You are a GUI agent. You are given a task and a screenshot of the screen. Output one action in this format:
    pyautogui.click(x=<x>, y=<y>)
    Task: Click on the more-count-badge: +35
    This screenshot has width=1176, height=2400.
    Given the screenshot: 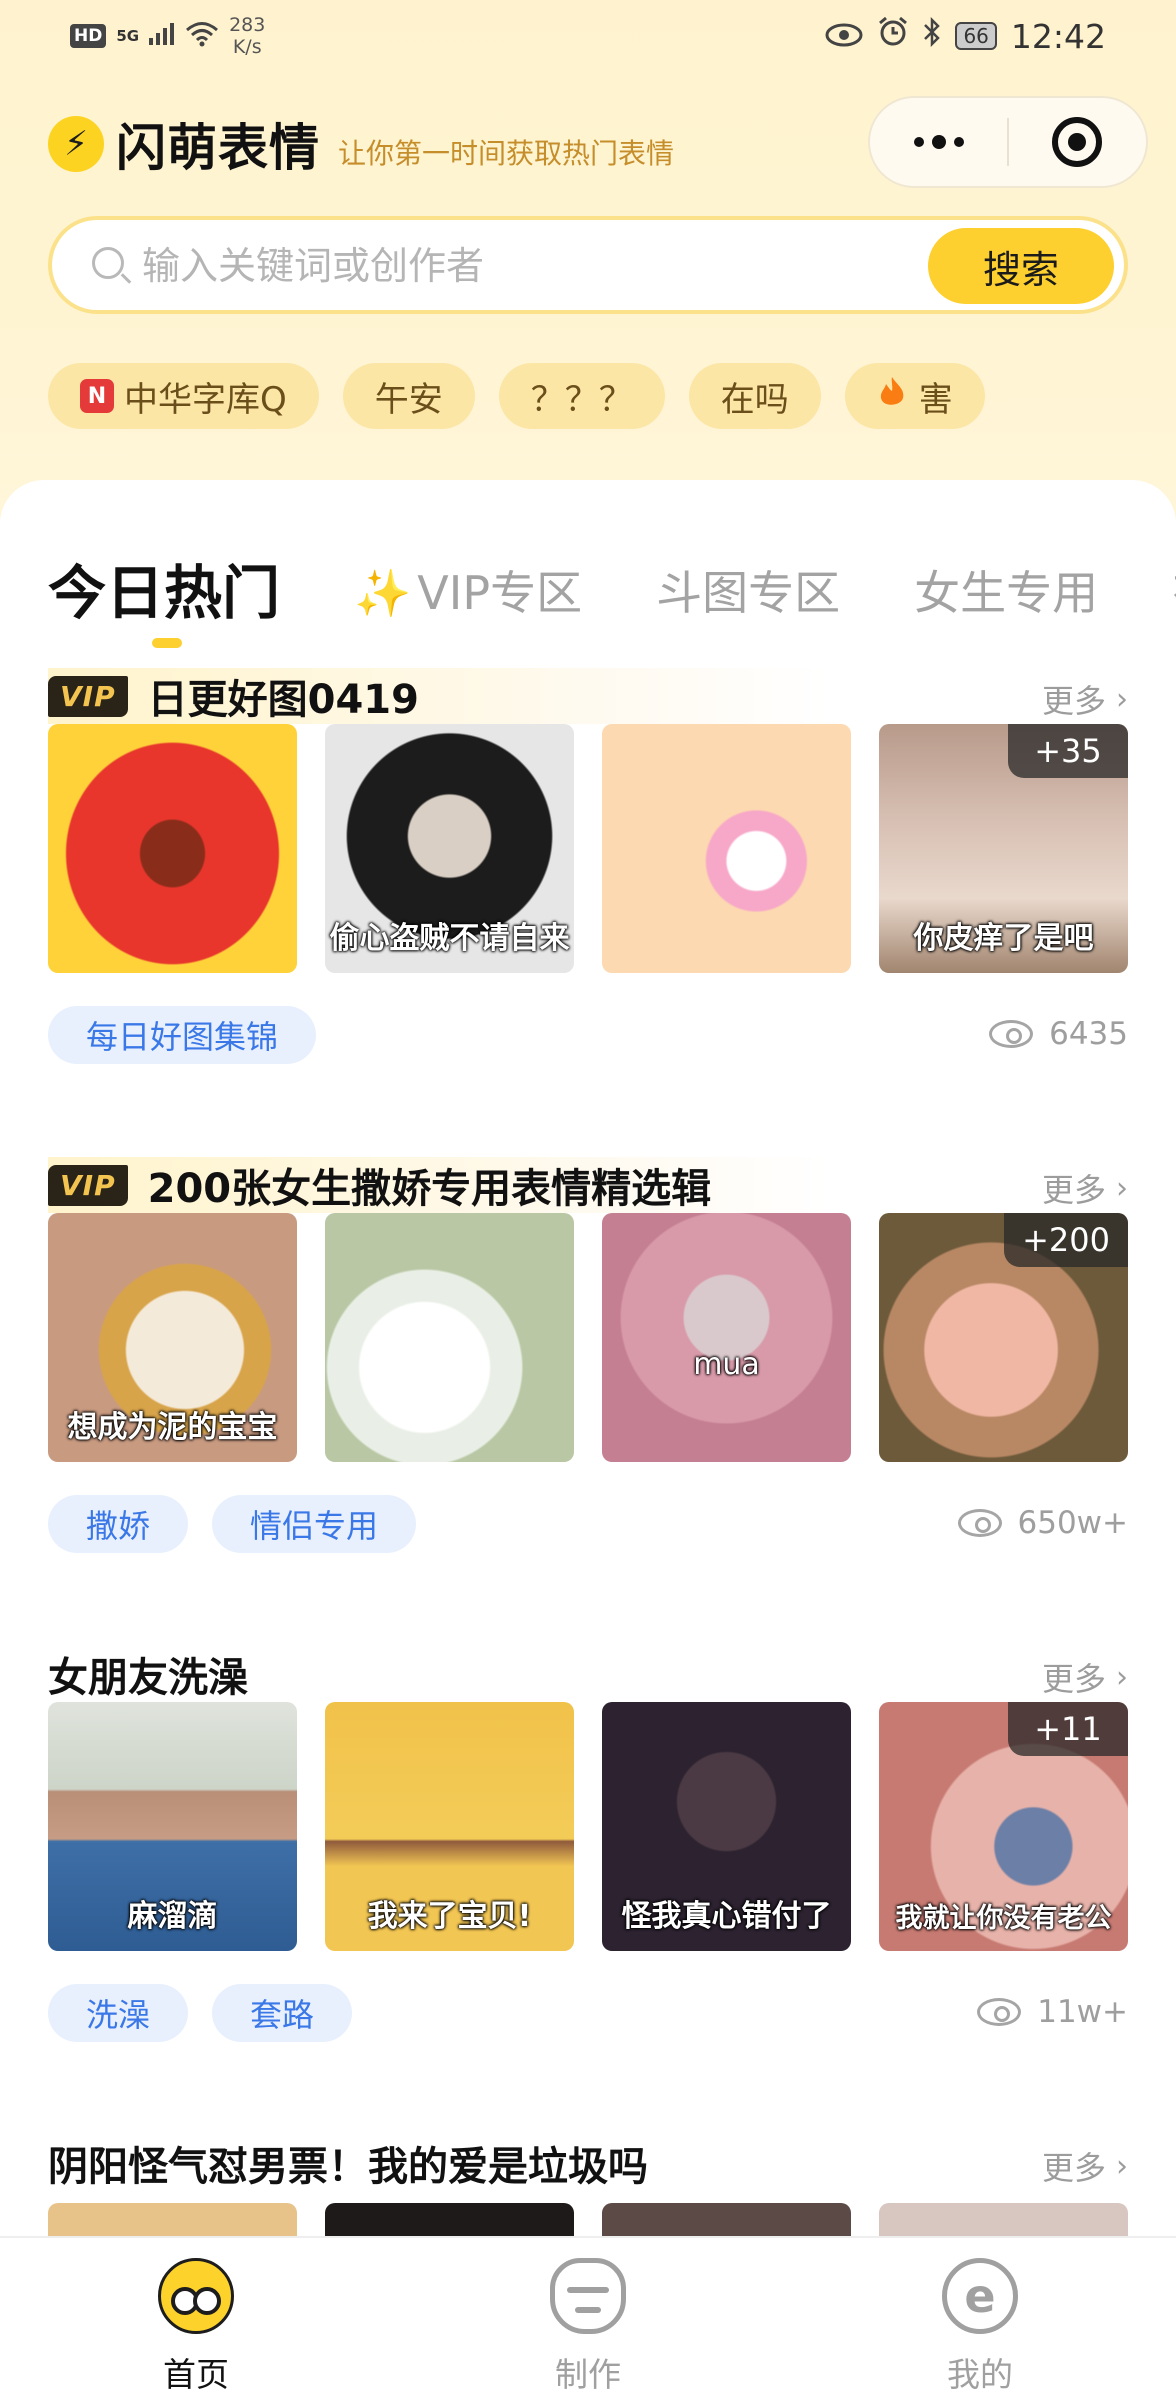 What is the action you would take?
    pyautogui.click(x=1068, y=751)
    